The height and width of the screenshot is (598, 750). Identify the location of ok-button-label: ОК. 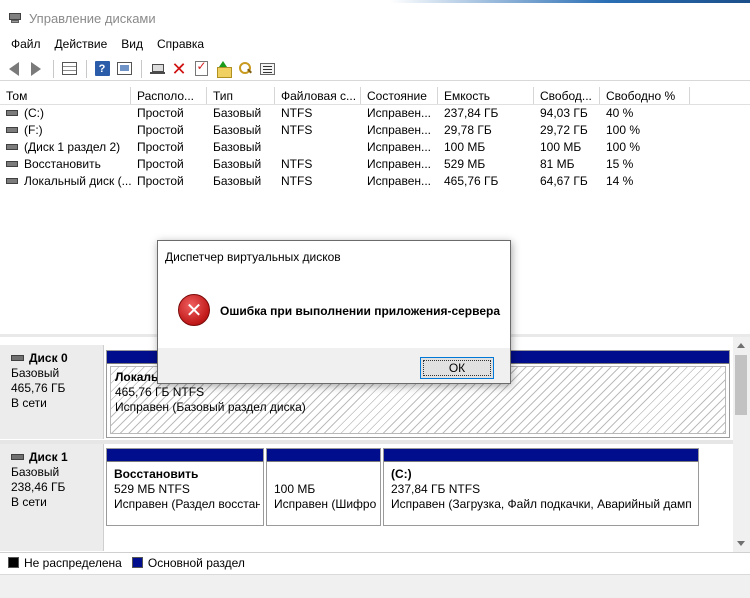
(457, 368).